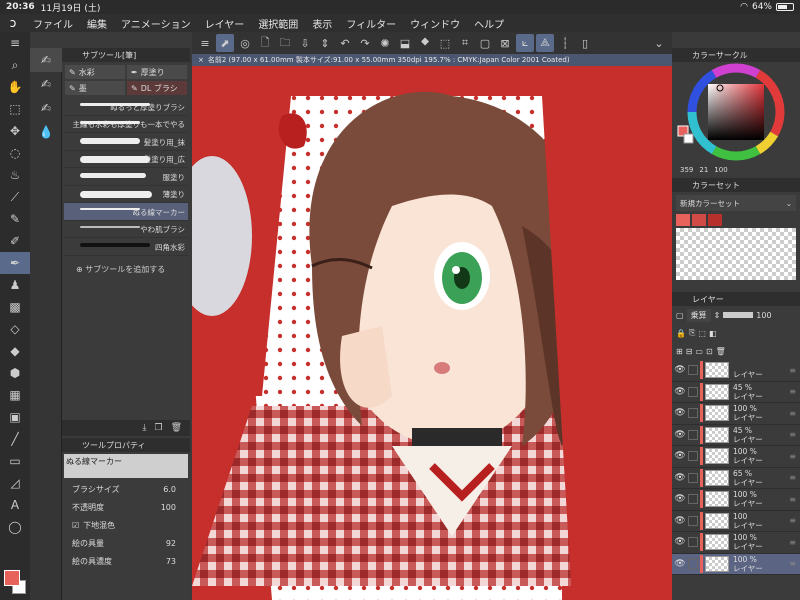 The width and height of the screenshot is (800, 600). Describe the element at coordinates (126, 142) in the screenshot. I see `list-item: 髪塗り用_抹` at that location.